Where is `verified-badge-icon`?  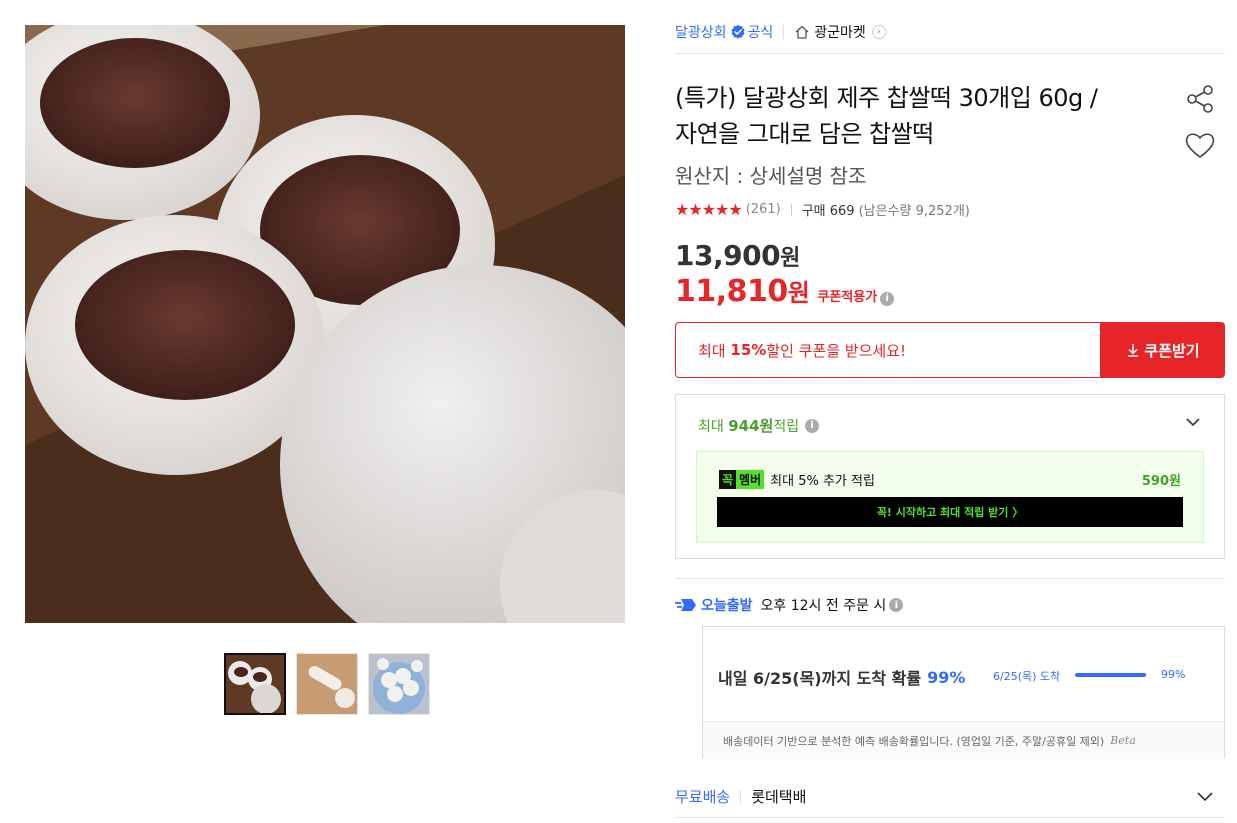
verified-badge-icon is located at coordinates (737, 31).